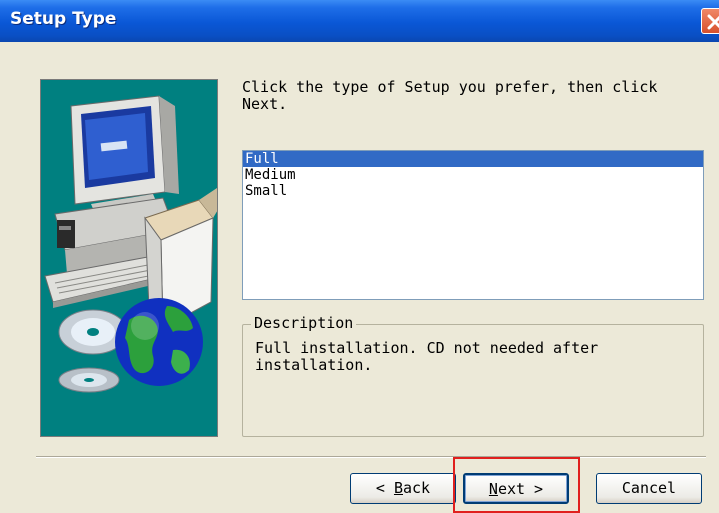  Describe the element at coordinates (359, 21) in the screenshot. I see `title-bar: Setup Type` at that location.